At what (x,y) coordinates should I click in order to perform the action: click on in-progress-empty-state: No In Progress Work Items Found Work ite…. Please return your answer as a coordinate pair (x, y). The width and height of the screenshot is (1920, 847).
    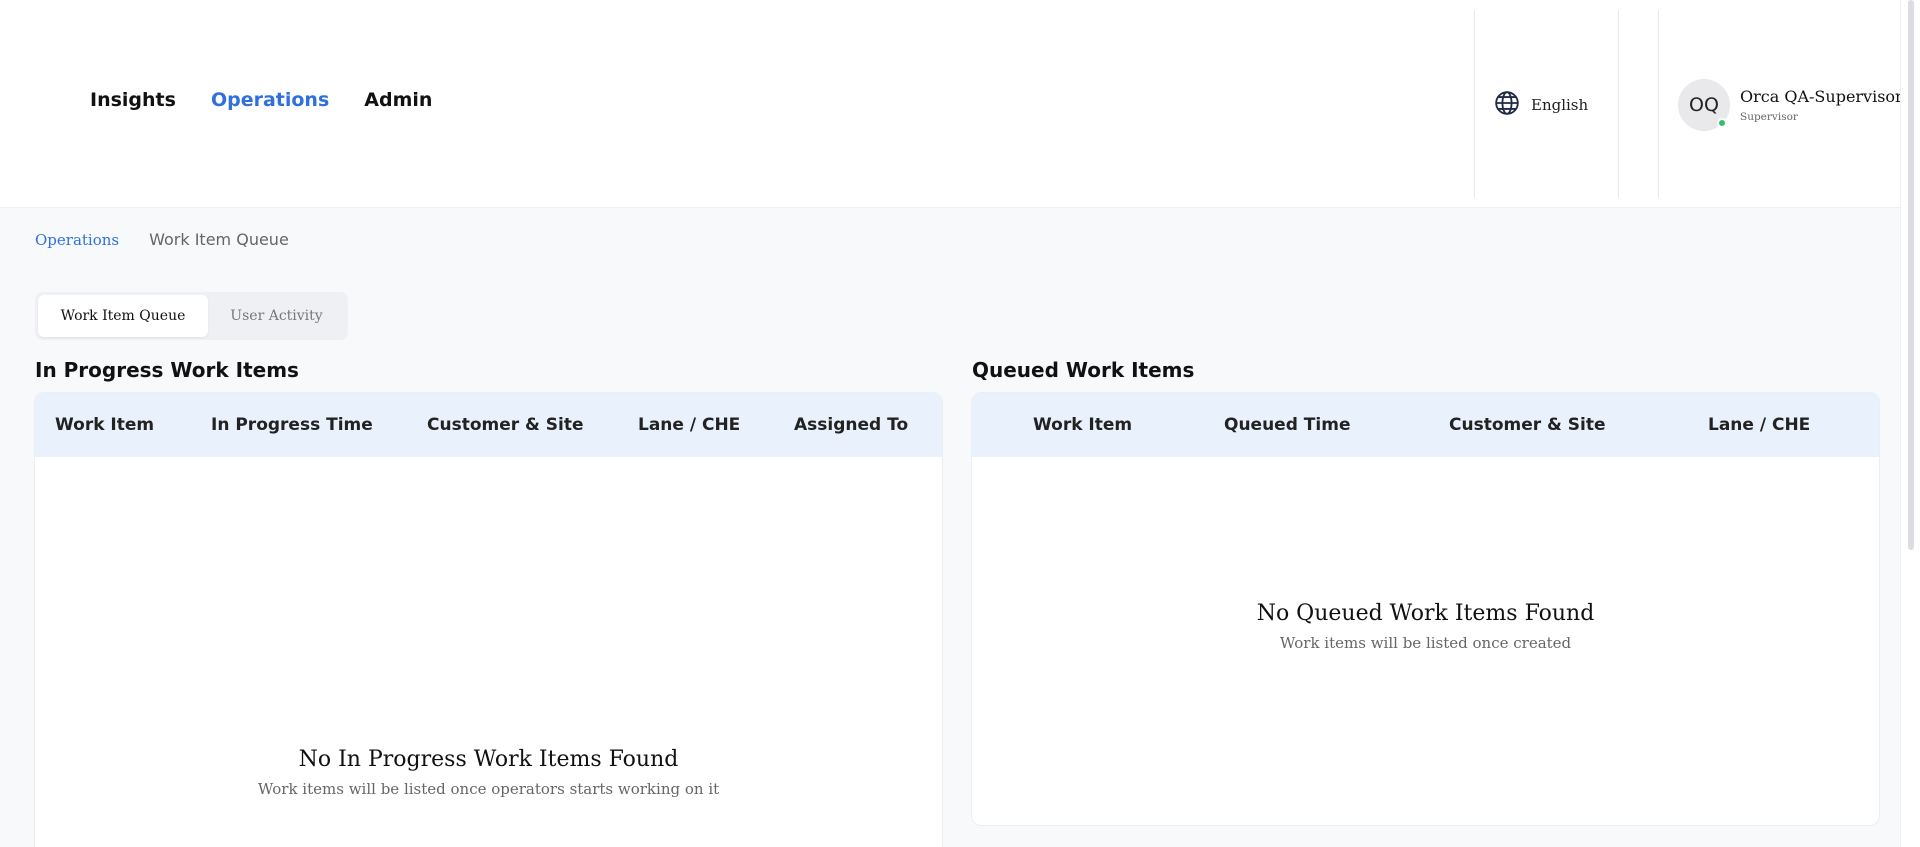
    Looking at the image, I should click on (488, 772).